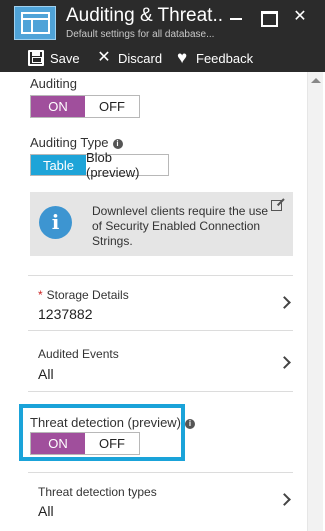 The height and width of the screenshot is (531, 325). I want to click on external-link-icon, so click(276, 205).